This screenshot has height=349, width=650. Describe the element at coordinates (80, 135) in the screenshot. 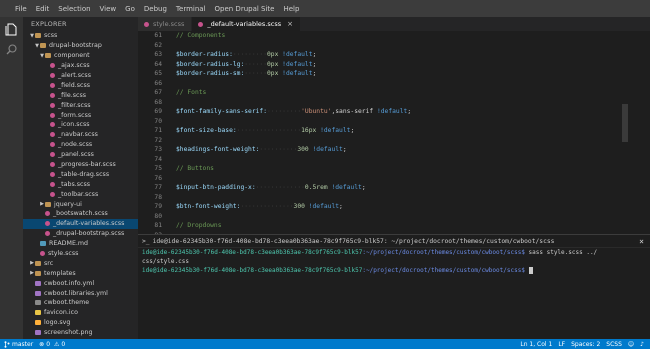

I see `tree-file: _navbar.scss` at that location.